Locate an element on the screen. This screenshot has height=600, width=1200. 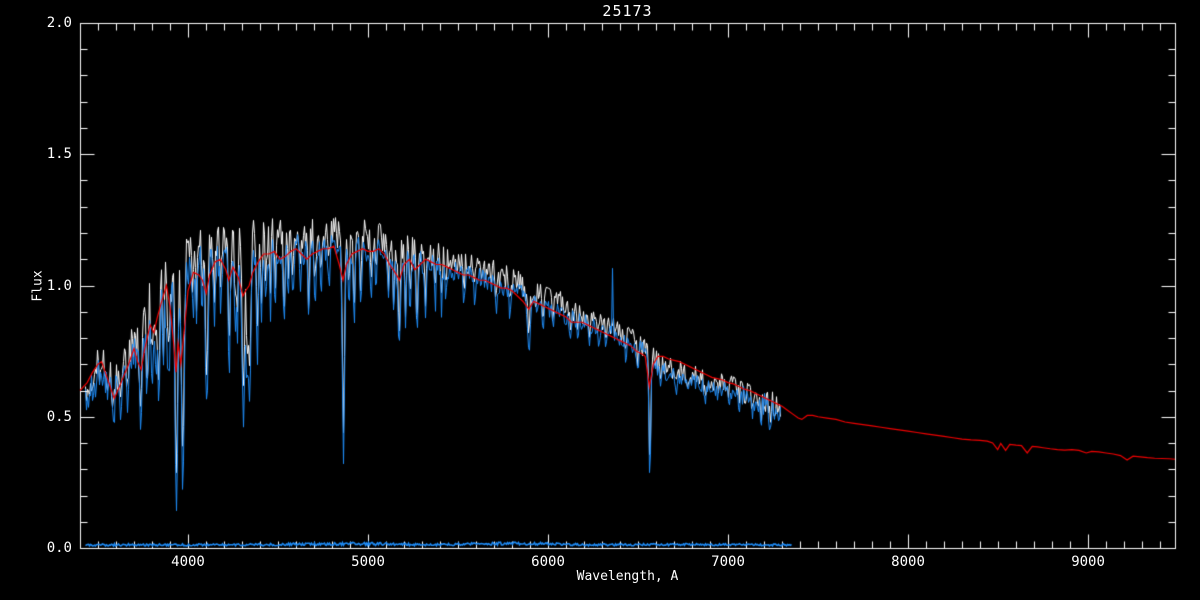
y-tick-label: 1.5 is located at coordinates (59, 154).